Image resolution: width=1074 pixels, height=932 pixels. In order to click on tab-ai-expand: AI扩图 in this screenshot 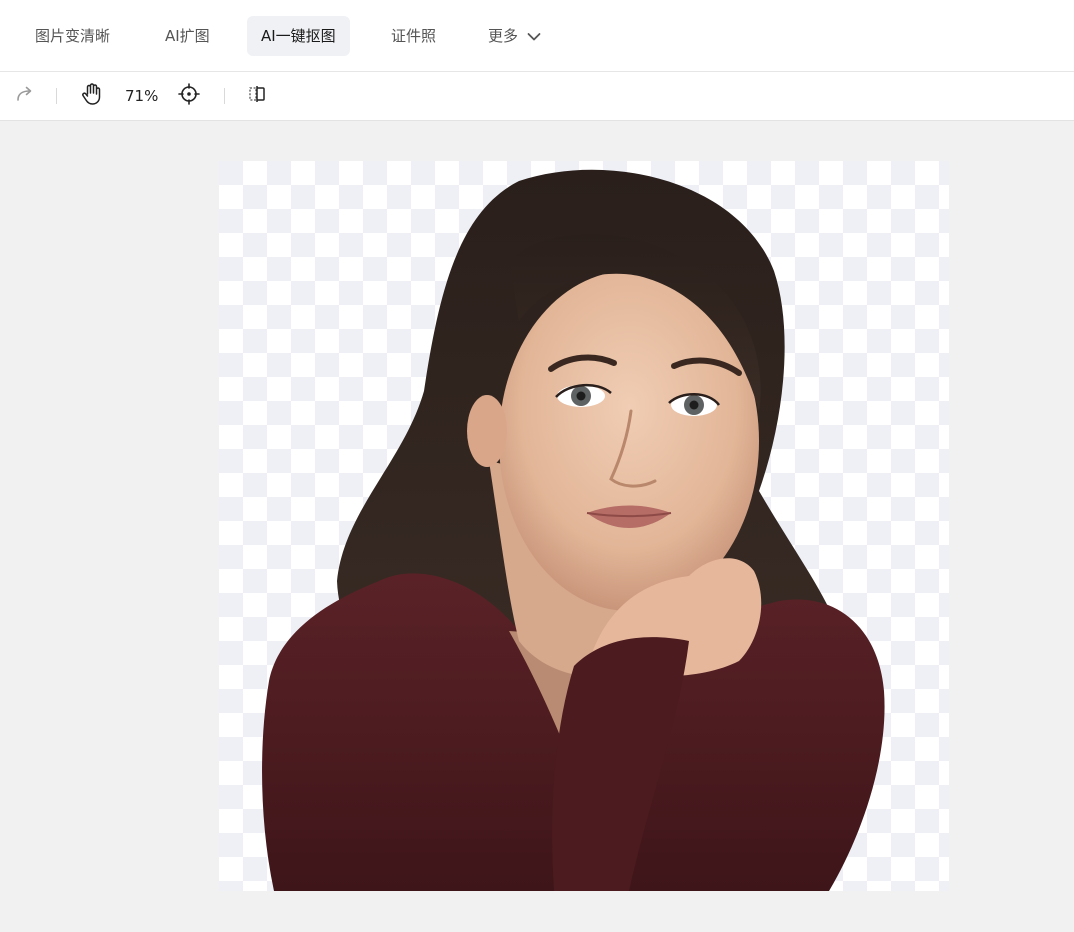, I will do `click(187, 36)`.